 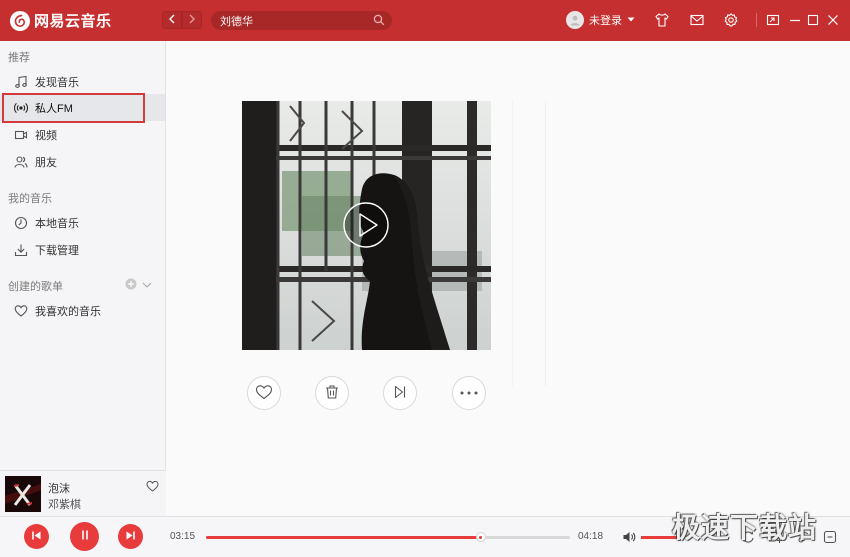 What do you see at coordinates (30, 199) in the screenshot?
I see `section-my-music: 我的音乐` at bounding box center [30, 199].